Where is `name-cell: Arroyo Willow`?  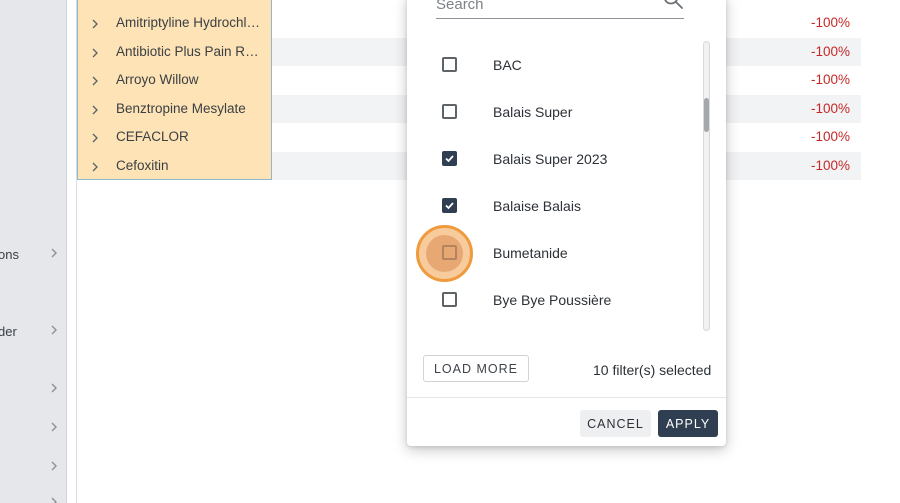 name-cell: Arroyo Willow is located at coordinates (174, 80).